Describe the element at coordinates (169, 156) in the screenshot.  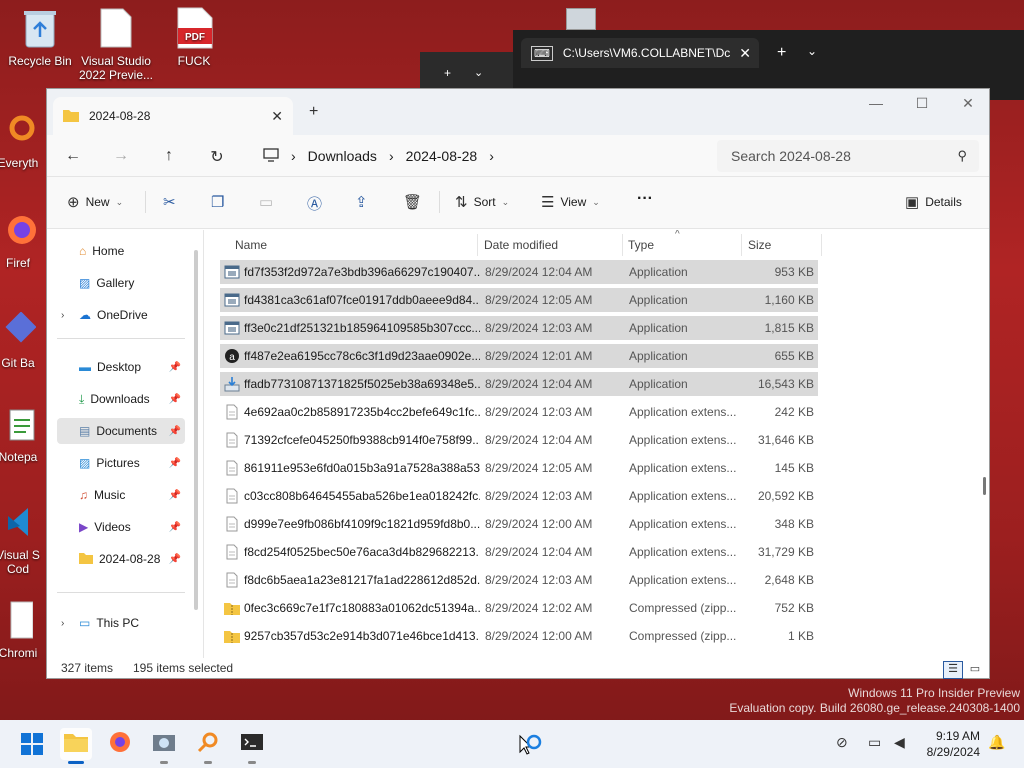
I see `up-arrow-icon: ↑` at that location.